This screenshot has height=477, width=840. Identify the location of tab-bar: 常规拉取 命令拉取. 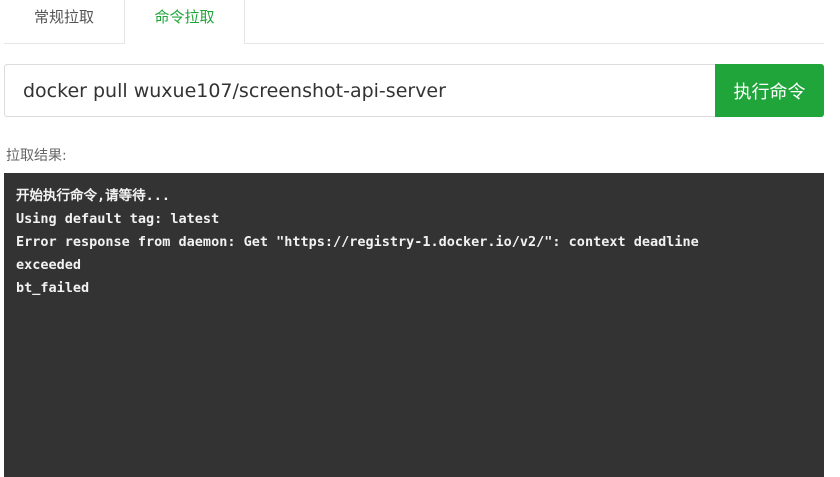
(414, 22).